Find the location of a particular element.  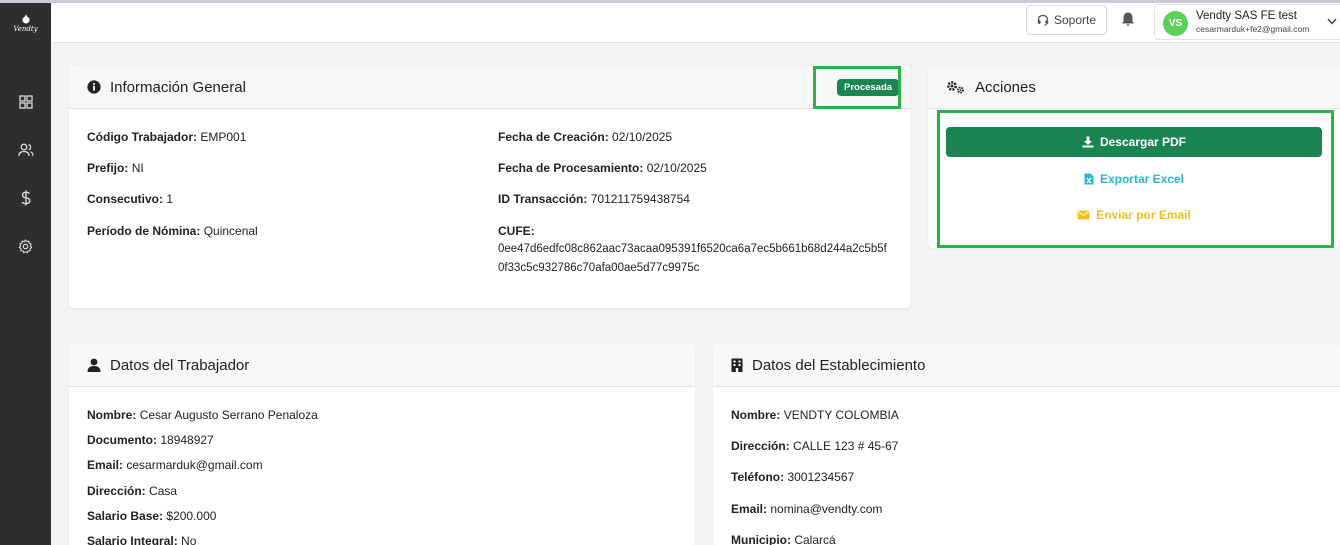

users-icon is located at coordinates (25, 150).